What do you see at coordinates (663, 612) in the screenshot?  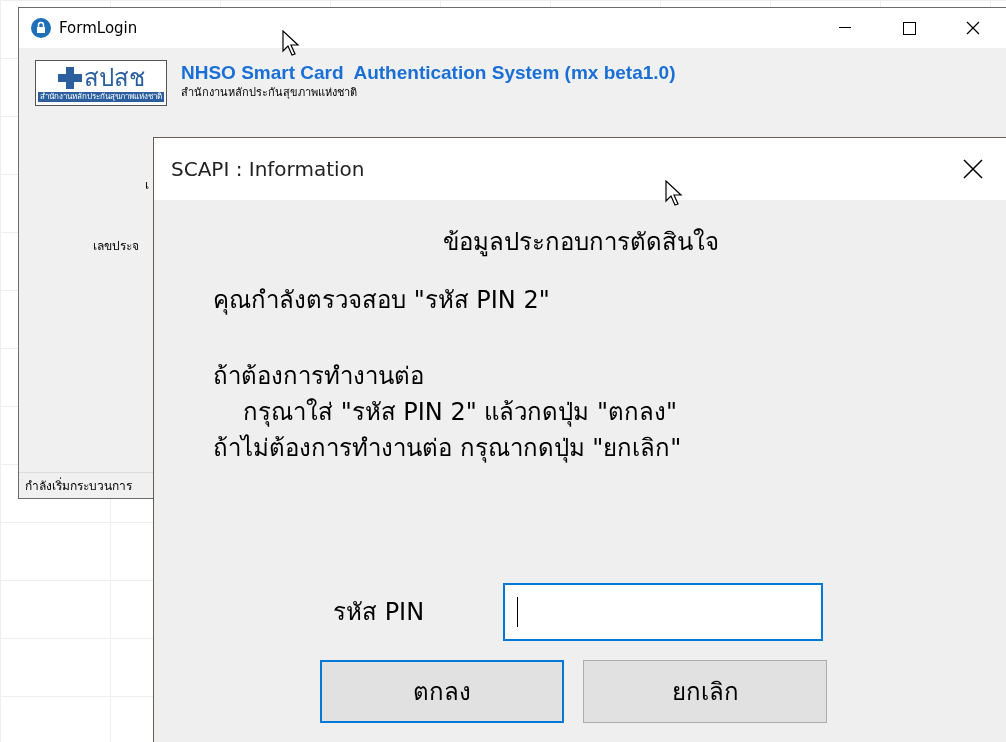 I see `pin-input-field` at bounding box center [663, 612].